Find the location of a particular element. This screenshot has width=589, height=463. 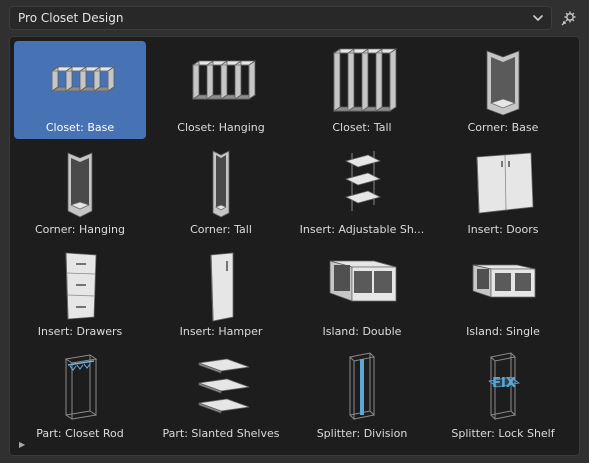

library-dropdown: Pro Closet Design is located at coordinates (280, 18).